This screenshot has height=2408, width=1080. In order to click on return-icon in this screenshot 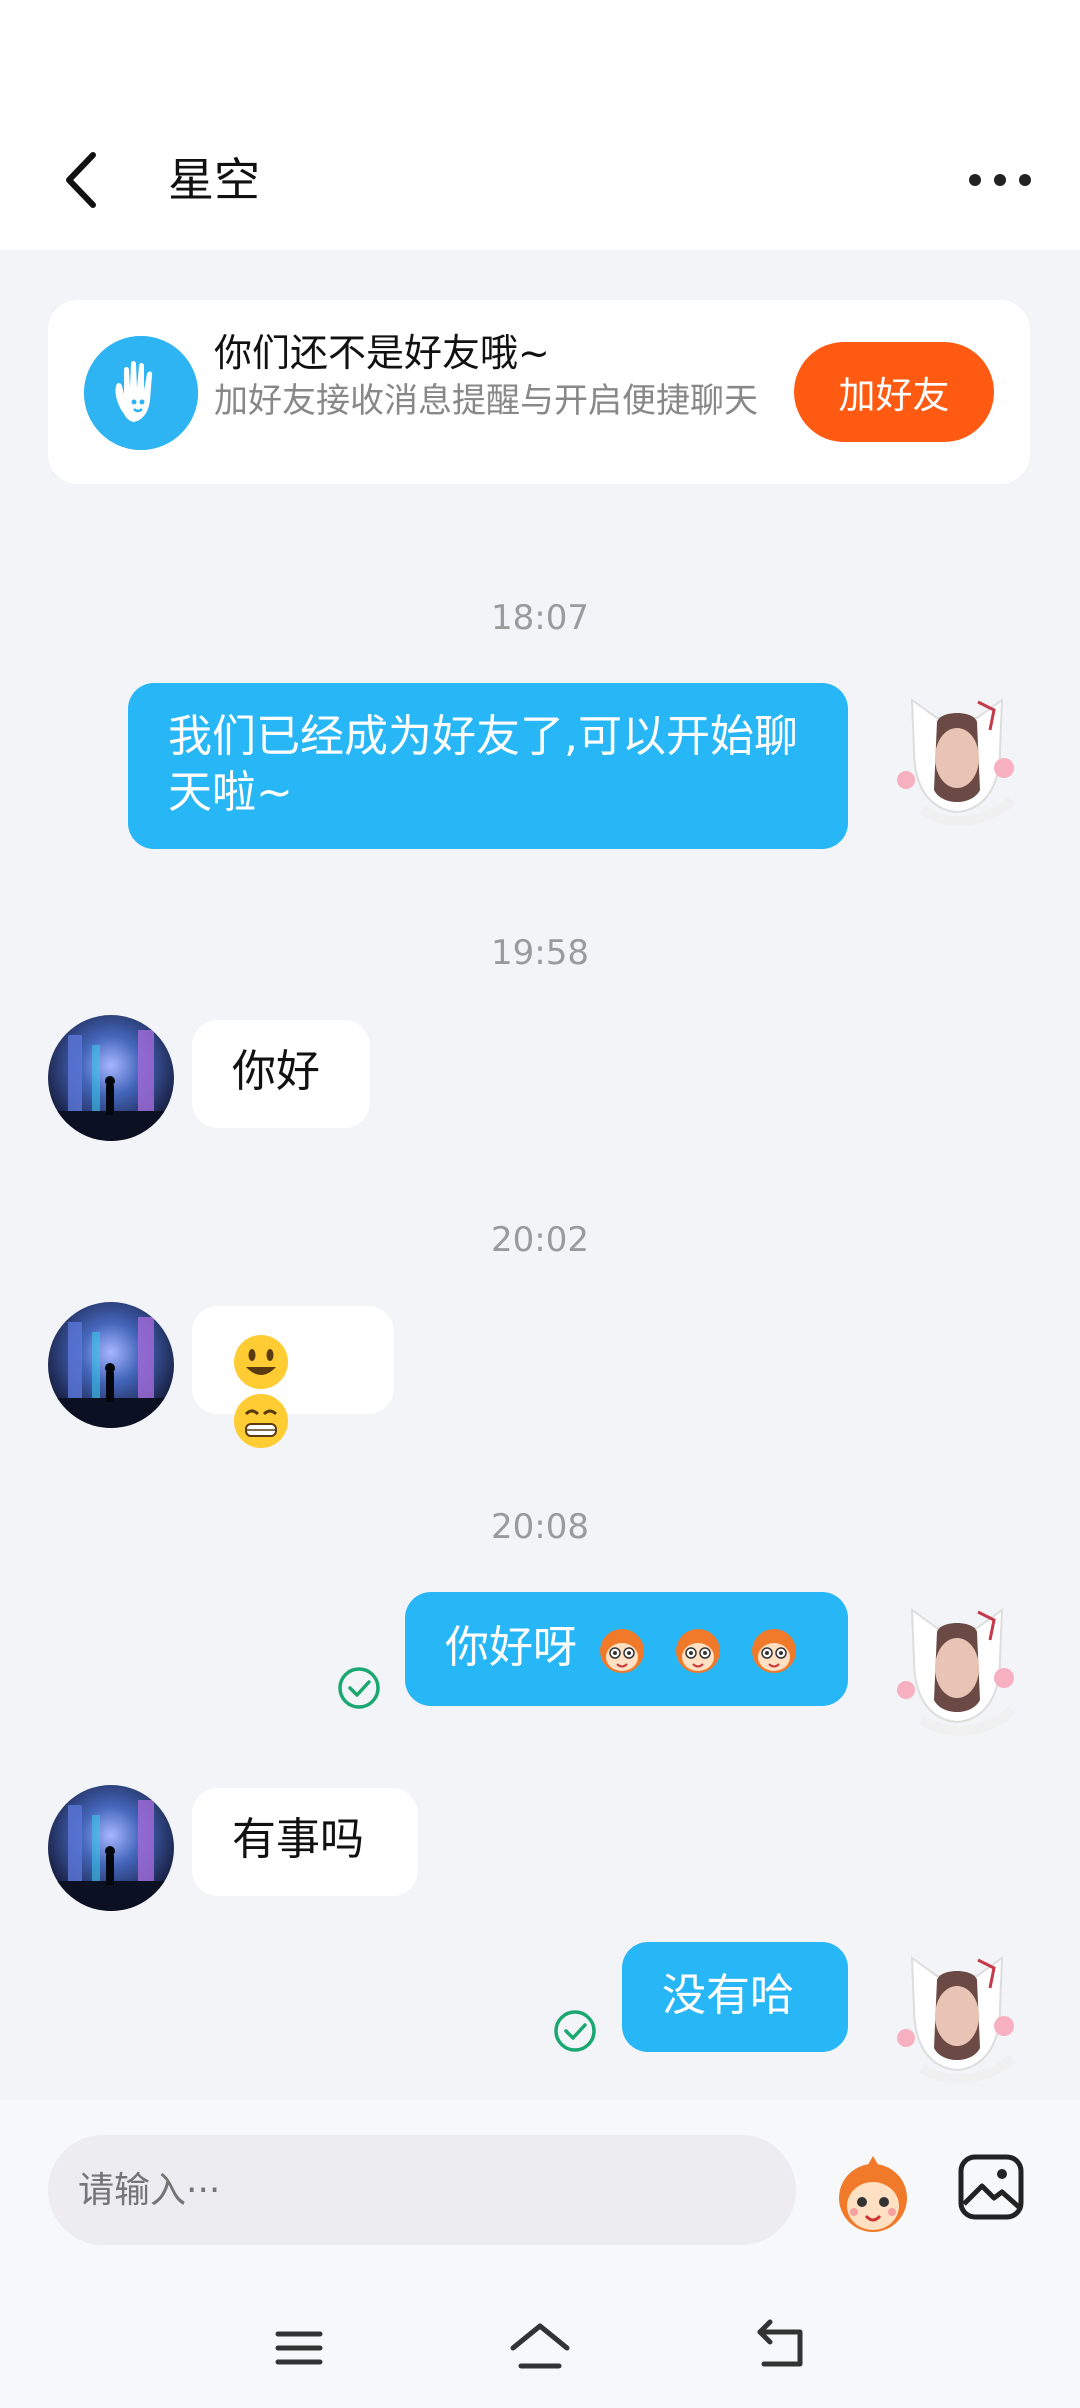, I will do `click(780, 2343)`.